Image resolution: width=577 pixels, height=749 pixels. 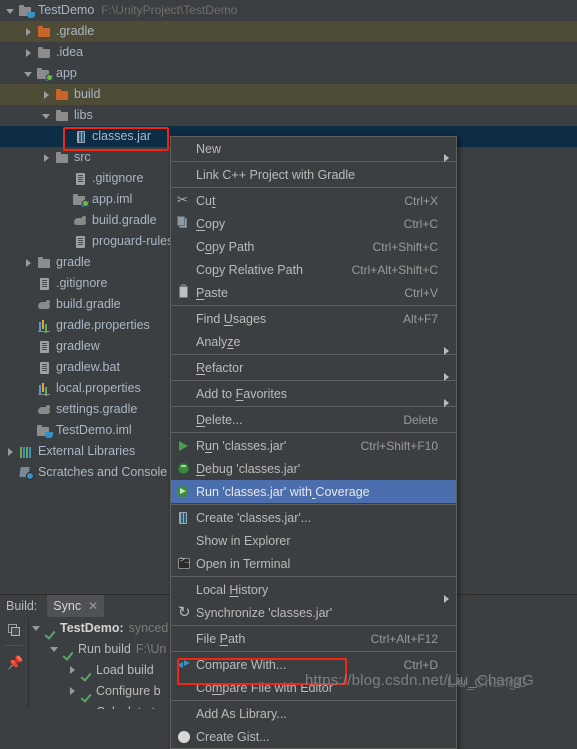 What do you see at coordinates (81, 200) in the screenshot?
I see `module-icon` at bounding box center [81, 200].